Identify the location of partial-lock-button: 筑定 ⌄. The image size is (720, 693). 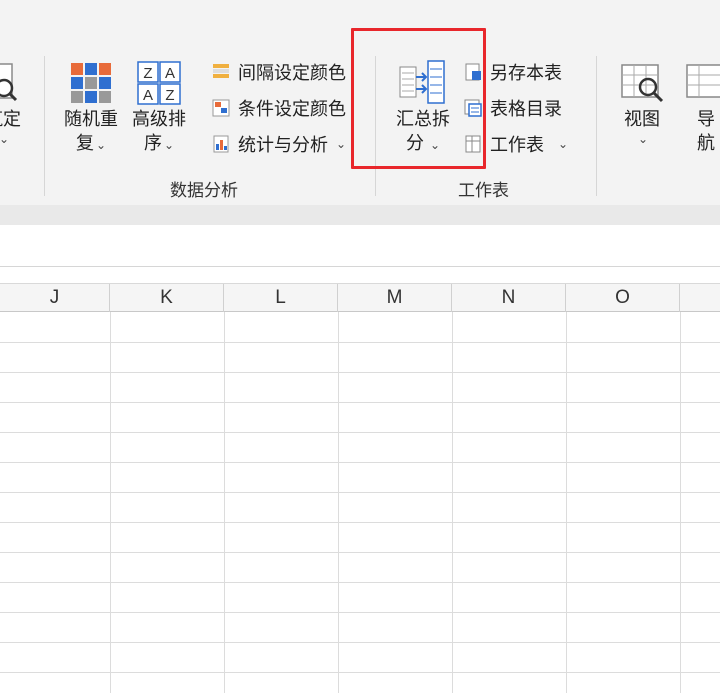
(14, 102).